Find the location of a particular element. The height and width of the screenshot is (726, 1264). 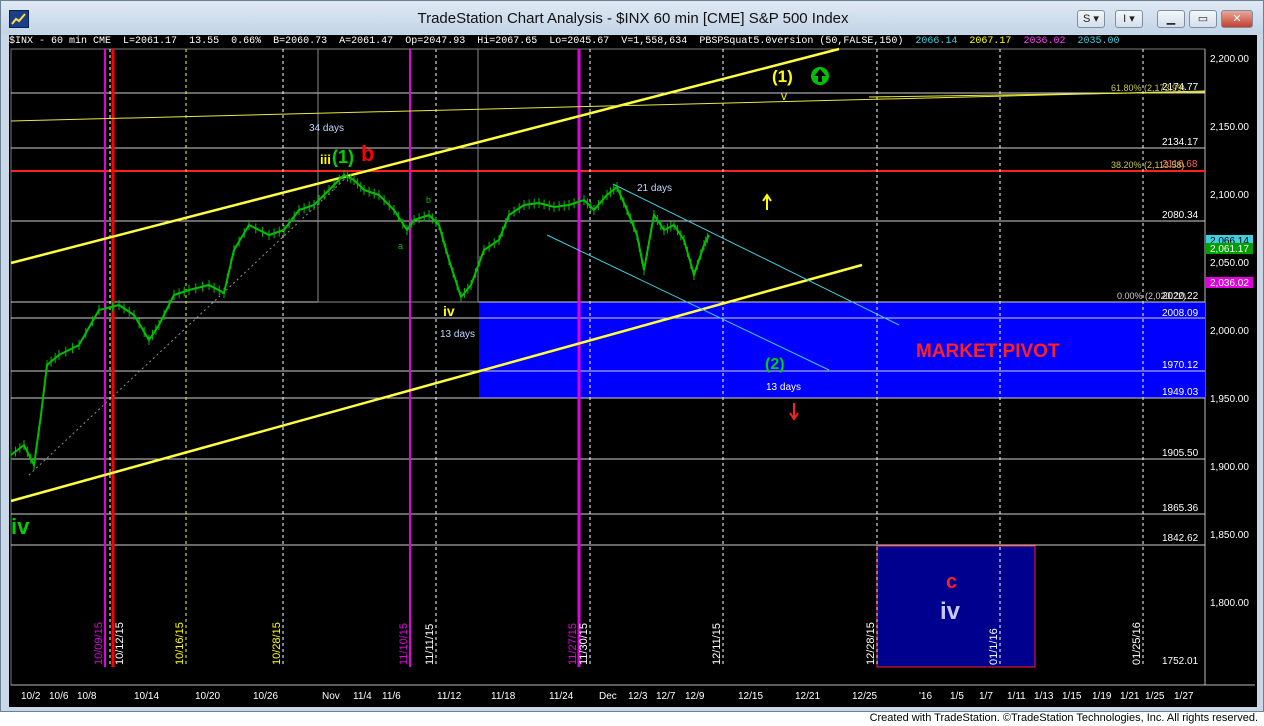

date-tick-label: 12/3 is located at coordinates (638, 696).